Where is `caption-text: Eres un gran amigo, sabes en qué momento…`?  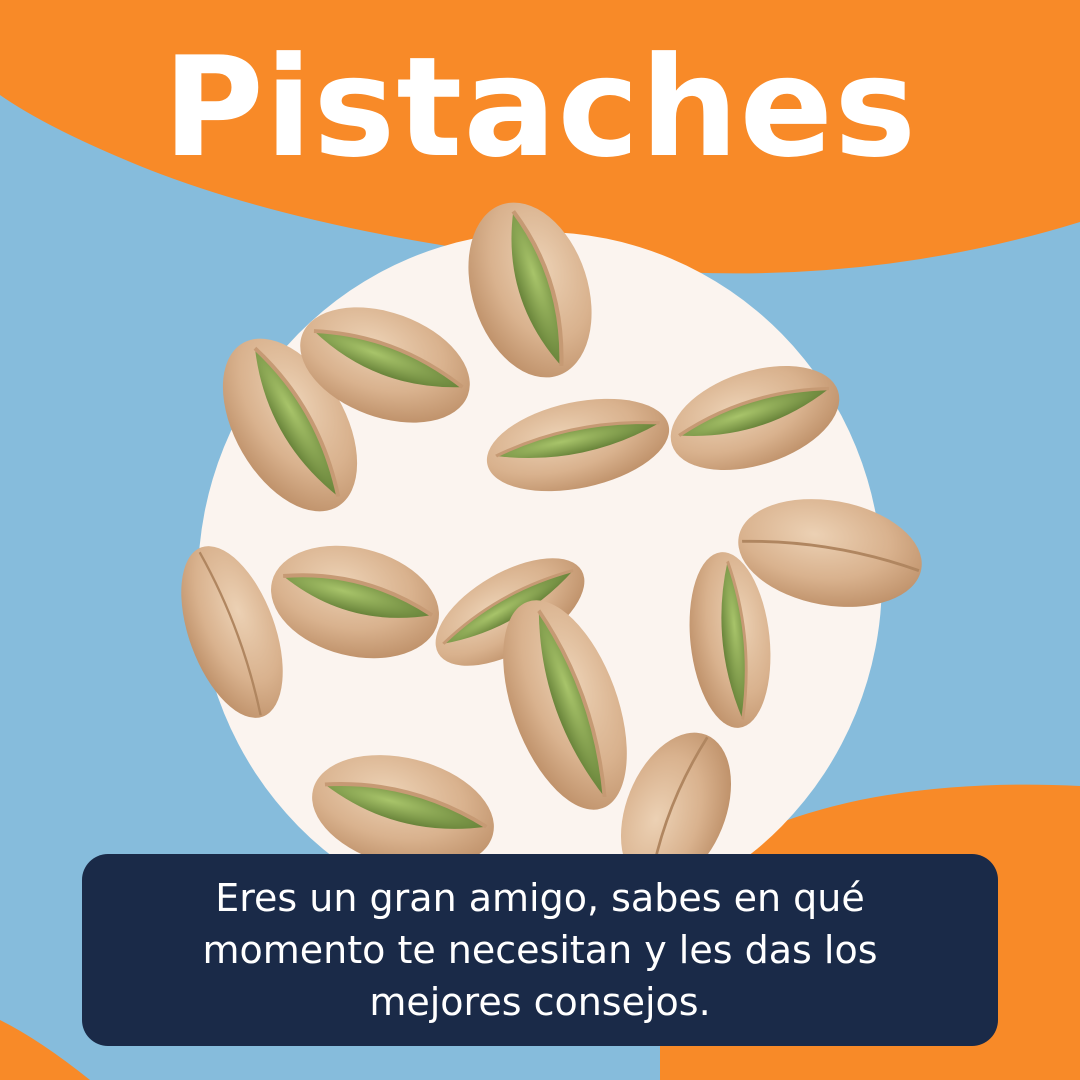 caption-text: Eres un gran amigo, sabes en qué momento… is located at coordinates (540, 950).